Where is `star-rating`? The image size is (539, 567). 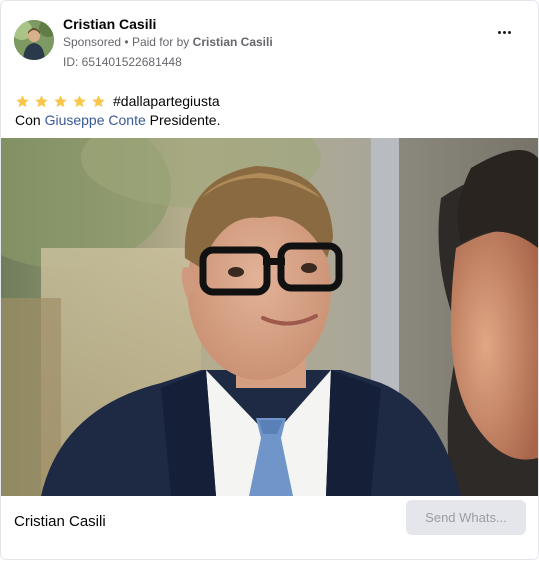
star-rating is located at coordinates (60, 101).